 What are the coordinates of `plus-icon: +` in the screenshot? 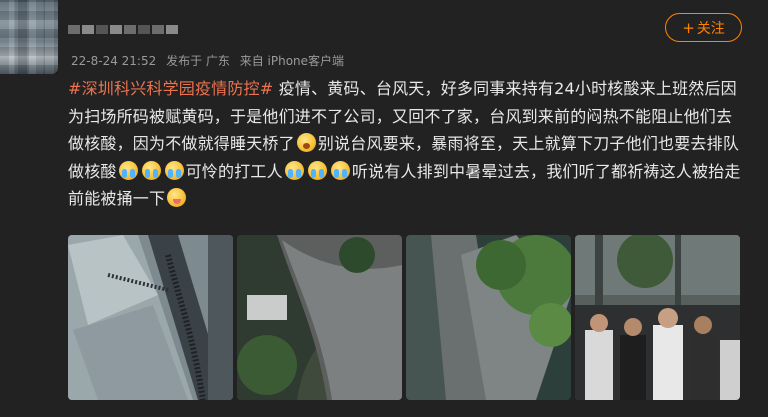 It's located at (688, 27).